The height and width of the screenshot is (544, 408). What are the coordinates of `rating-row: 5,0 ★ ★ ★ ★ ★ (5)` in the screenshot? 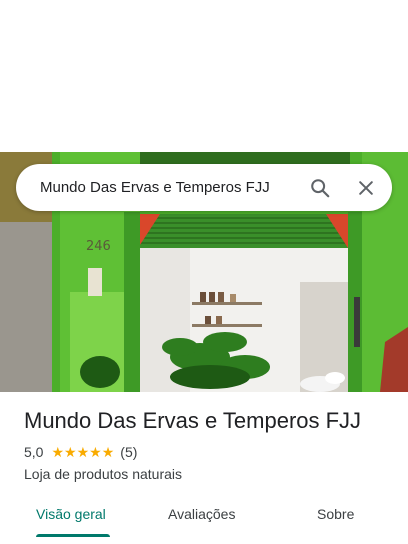 It's located at (80, 452).